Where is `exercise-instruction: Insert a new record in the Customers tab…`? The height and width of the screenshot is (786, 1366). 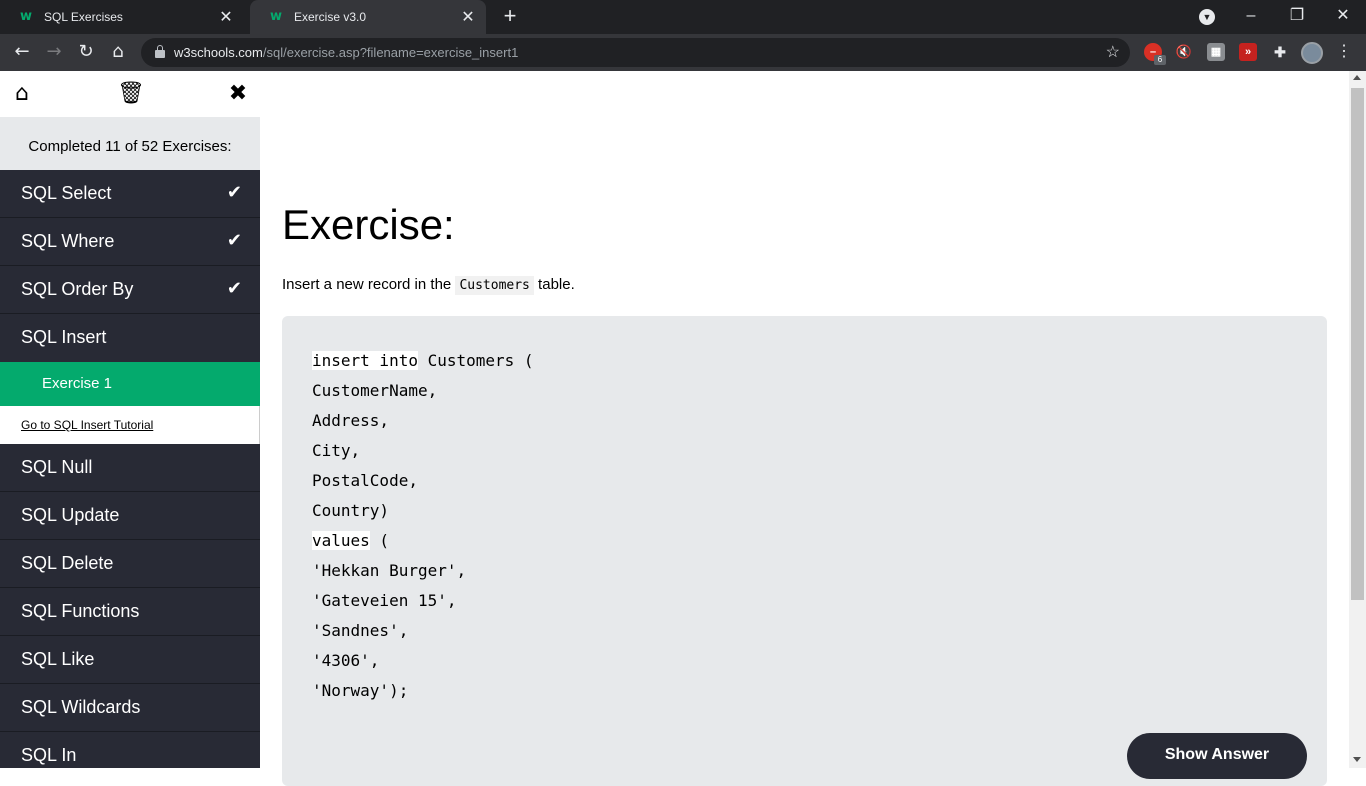 exercise-instruction: Insert a new record in the Customers tab… is located at coordinates (428, 285).